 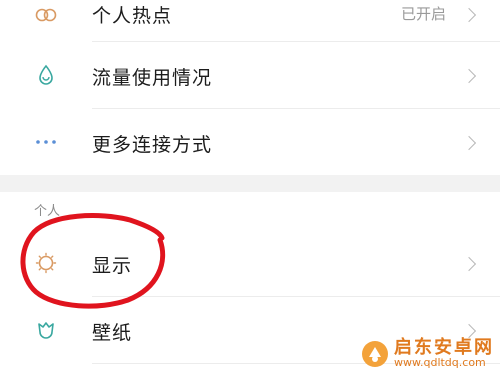 What do you see at coordinates (46, 263) in the screenshot?
I see `brightness-icon` at bounding box center [46, 263].